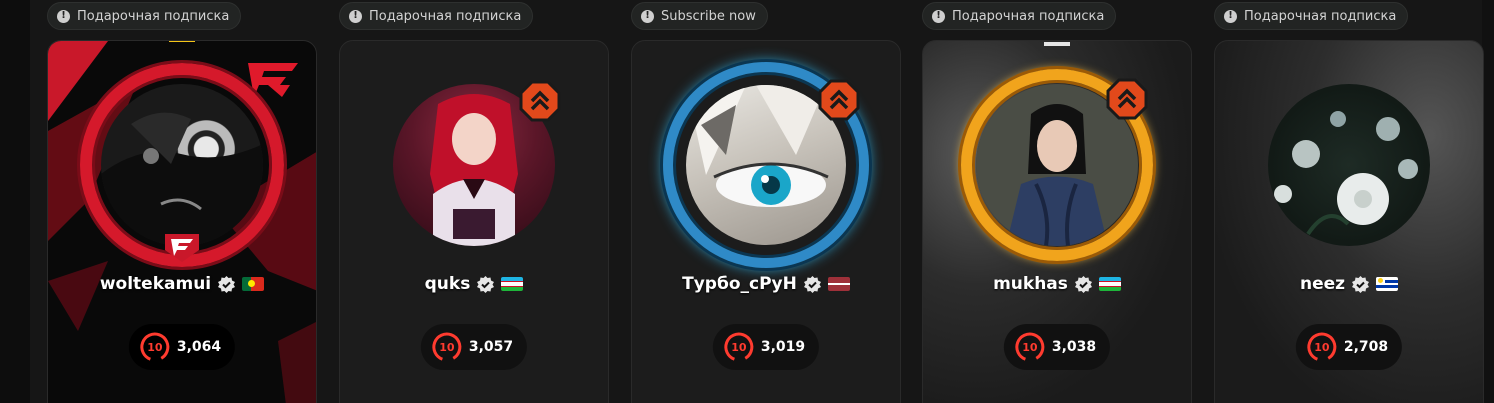 This screenshot has height=403, width=1494. What do you see at coordinates (448, 284) in the screenshot?
I see `username: quks` at bounding box center [448, 284].